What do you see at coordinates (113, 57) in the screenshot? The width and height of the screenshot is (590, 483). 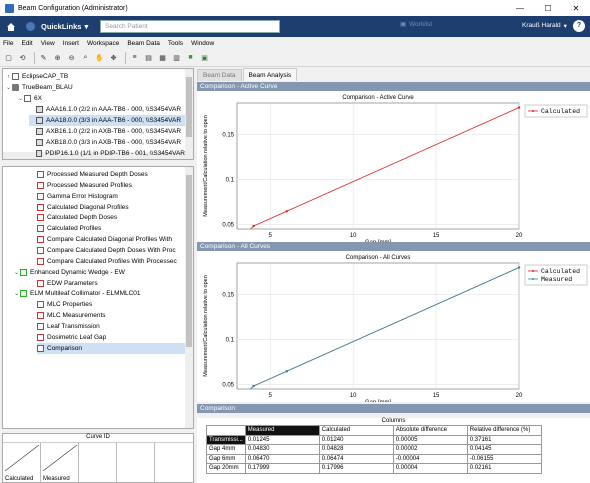 I see `arrows-icon: ✥` at bounding box center [113, 57].